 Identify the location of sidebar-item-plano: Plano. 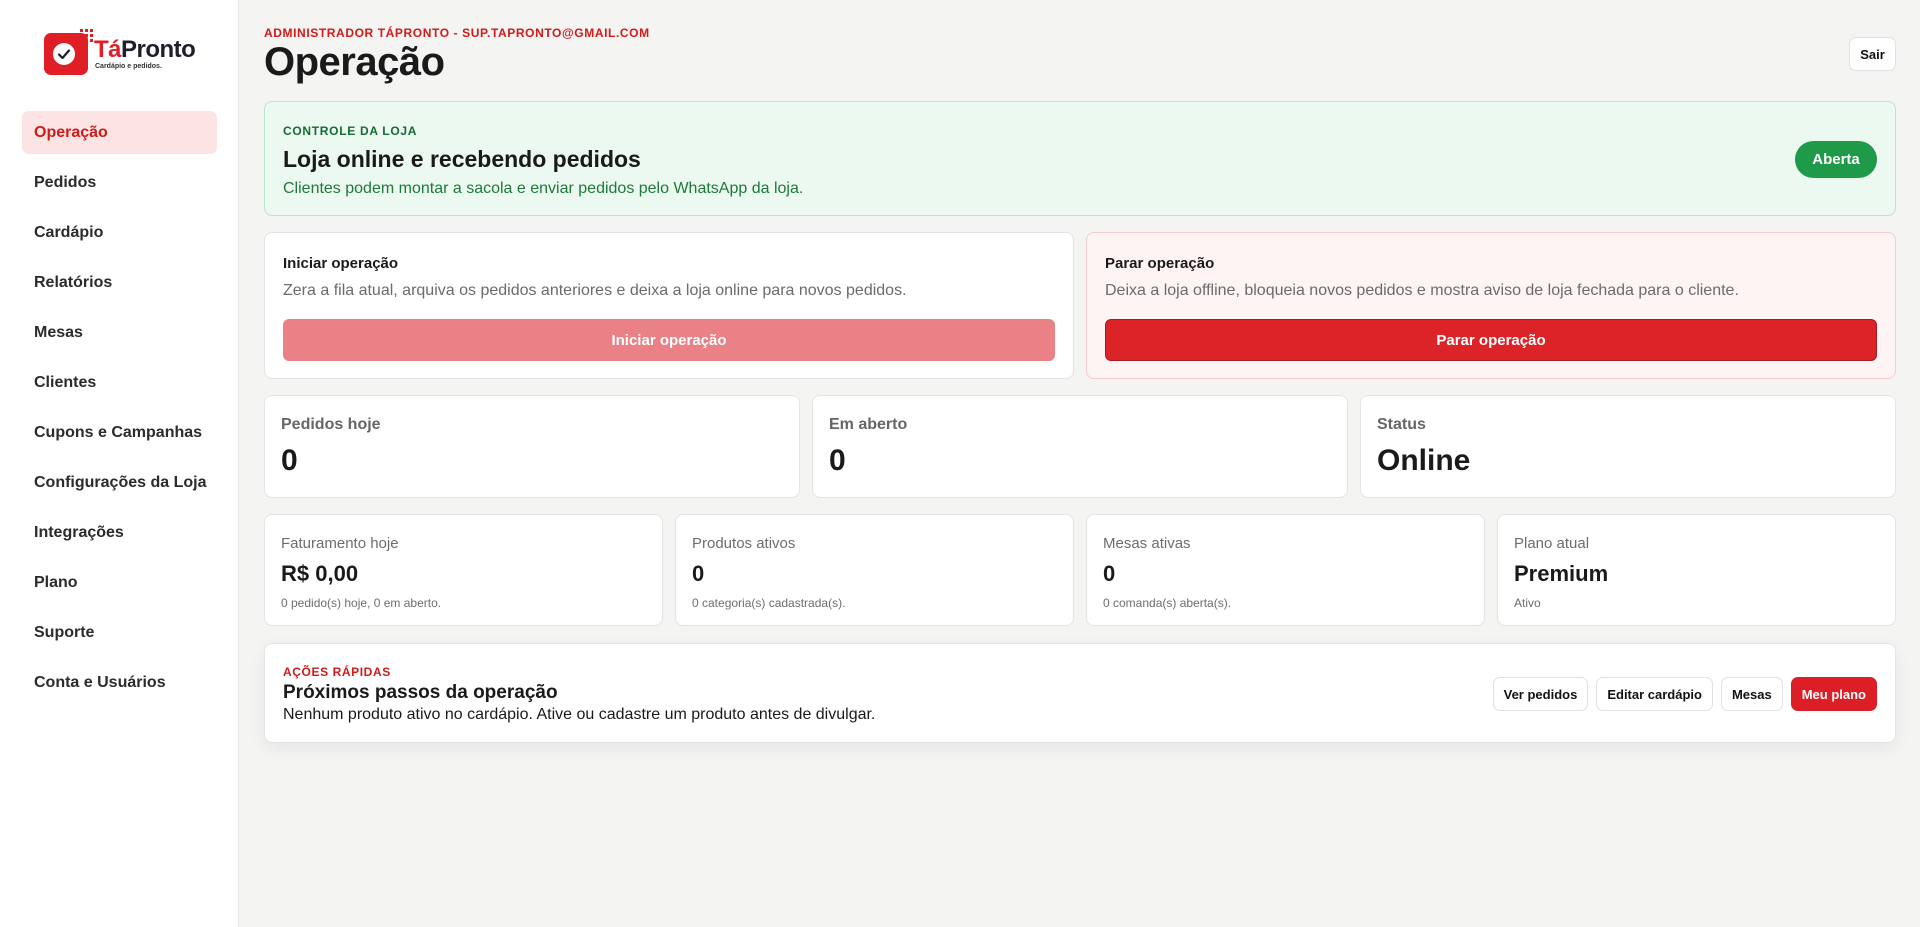
(119, 582).